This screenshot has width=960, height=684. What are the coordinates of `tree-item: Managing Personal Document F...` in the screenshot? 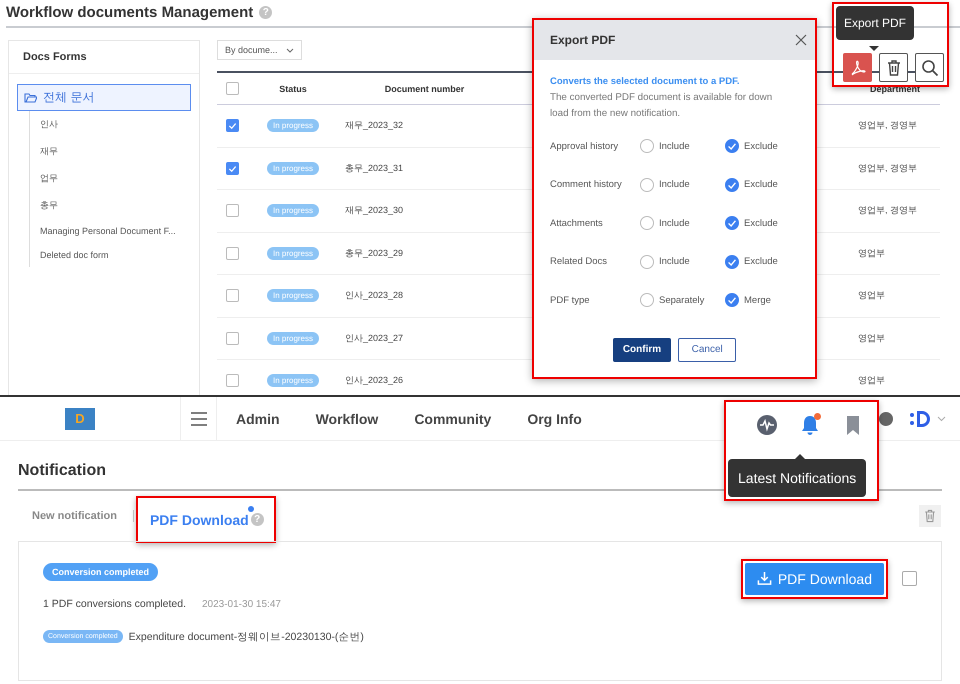 It's located at (110, 231).